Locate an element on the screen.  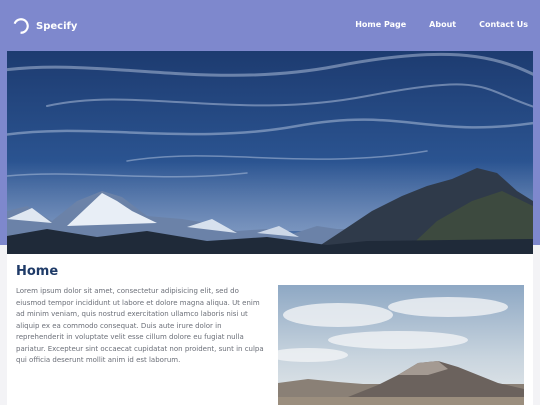
logo-icon is located at coordinates (21, 26).